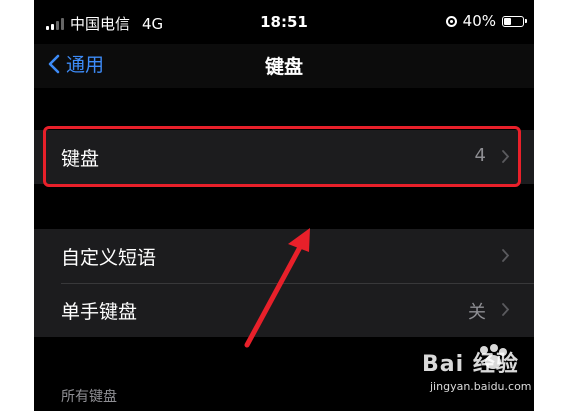 Image resolution: width=580 pixels, height=411 pixels. I want to click on baidu-watermark: Bai 经验 jingyan.baidu.com, so click(487, 372).